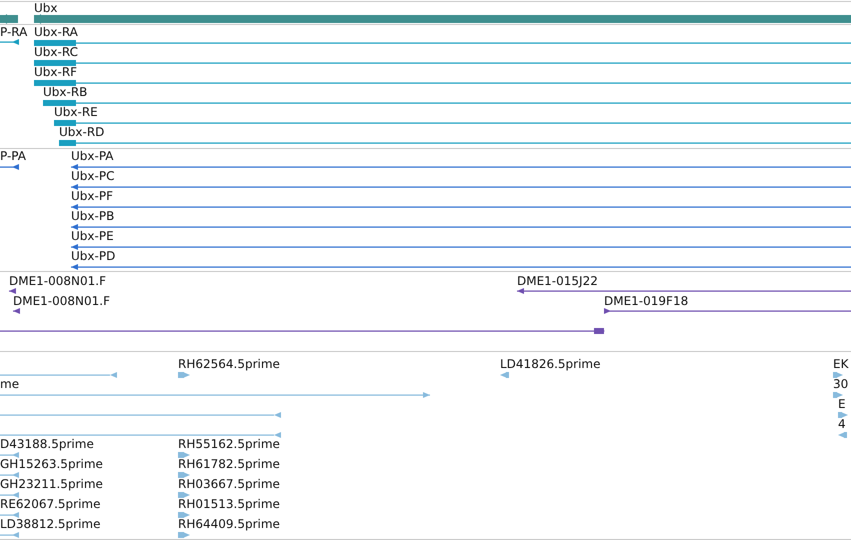 This screenshot has width=851, height=540. What do you see at coordinates (842, 404) in the screenshot?
I see `feature-label: E` at bounding box center [842, 404].